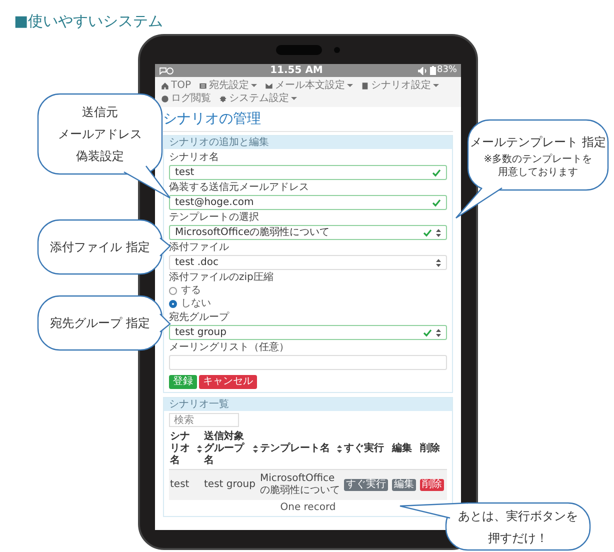 Image resolution: width=614 pixels, height=552 pixels. I want to click on battery-icon, so click(433, 70).